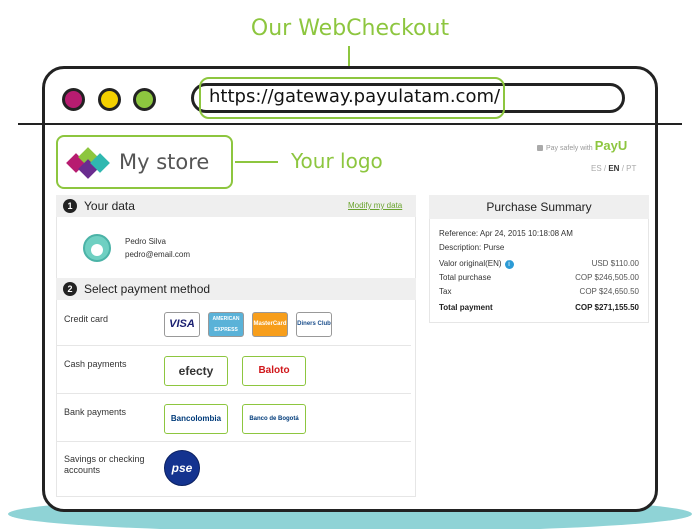 Image resolution: width=700 pixels, height=529 pixels. I want to click on step-number: 1, so click(70, 206).